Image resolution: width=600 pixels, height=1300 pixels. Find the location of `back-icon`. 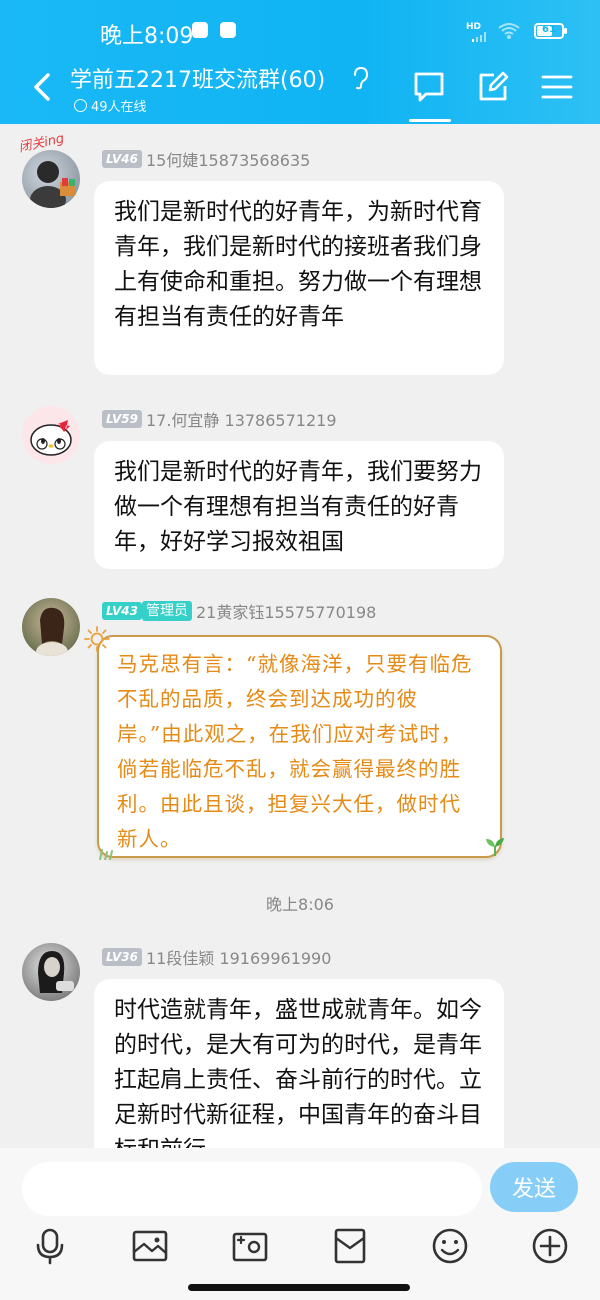

back-icon is located at coordinates (42, 87).